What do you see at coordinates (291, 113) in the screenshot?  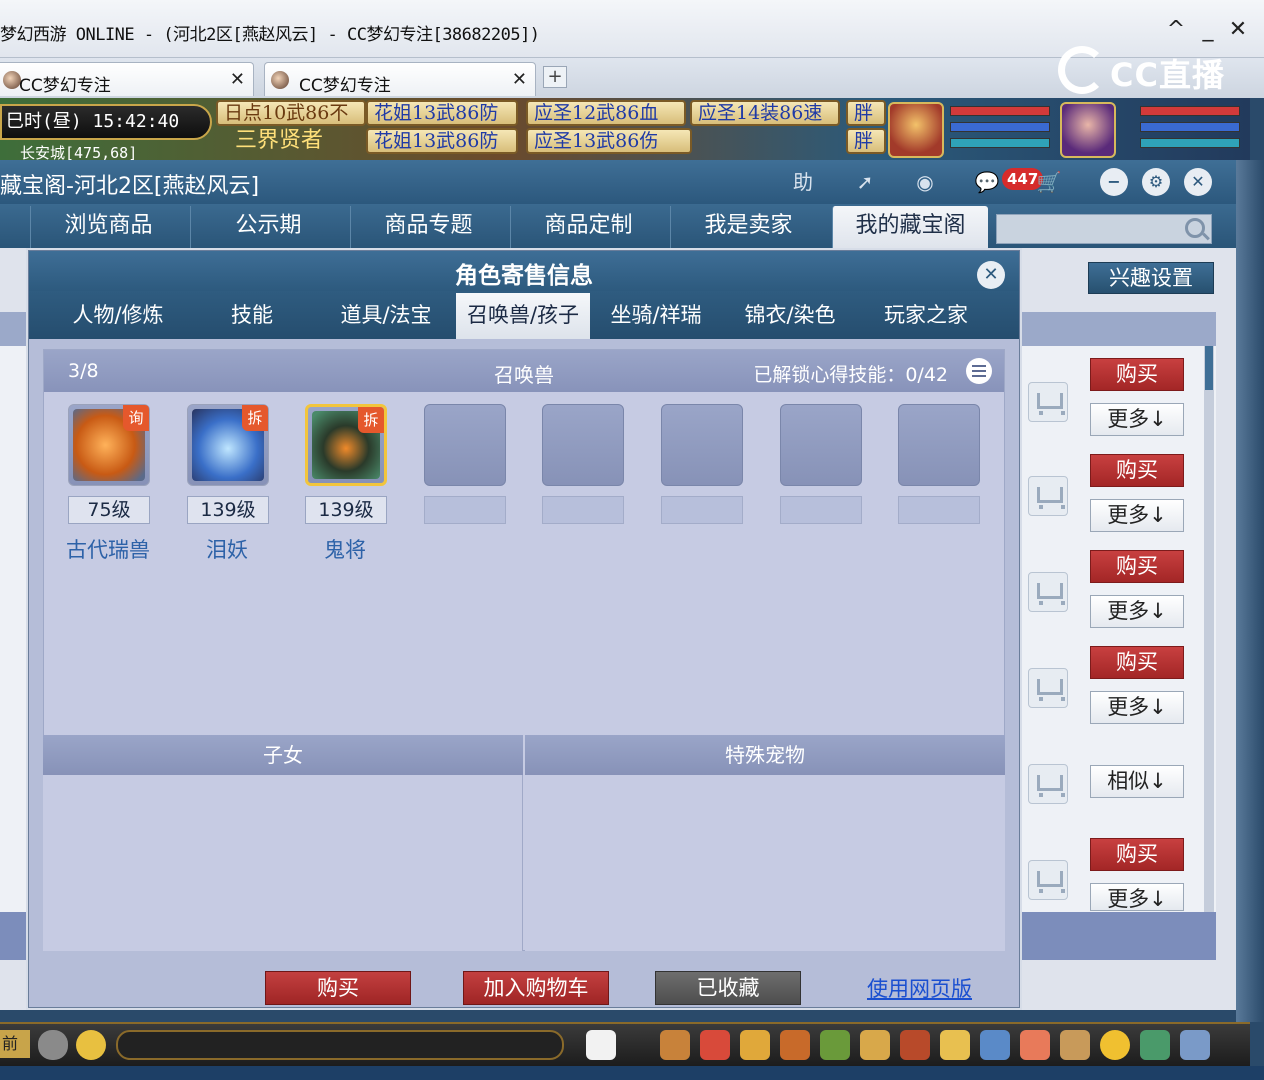 I see `stall-banner: 日点10武86不` at bounding box center [291, 113].